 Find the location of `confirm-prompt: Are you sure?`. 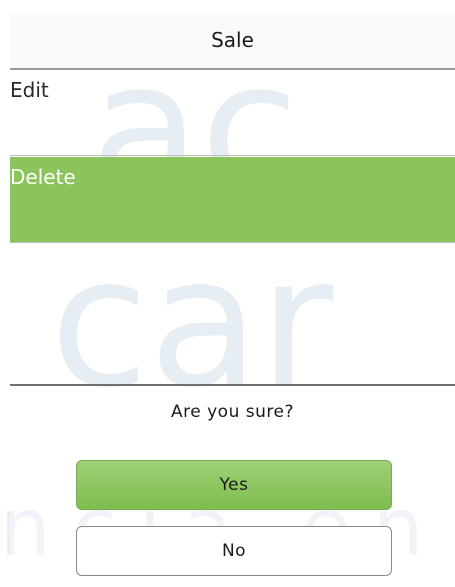

confirm-prompt: Are you sure? is located at coordinates (232, 412).